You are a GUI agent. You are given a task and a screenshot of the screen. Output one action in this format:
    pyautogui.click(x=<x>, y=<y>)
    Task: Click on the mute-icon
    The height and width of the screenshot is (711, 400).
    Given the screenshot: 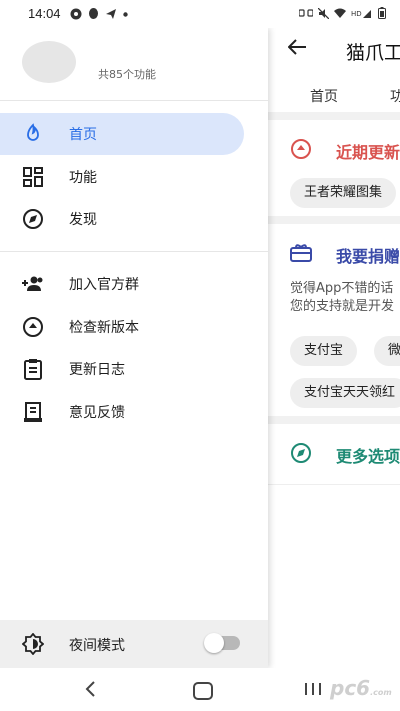 What is the action you would take?
    pyautogui.click(x=323, y=13)
    